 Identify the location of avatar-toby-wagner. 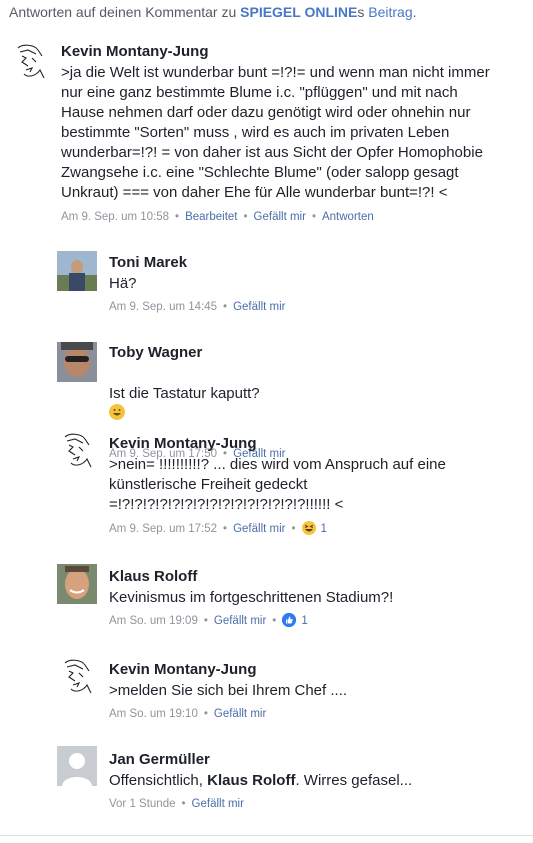
(77, 362).